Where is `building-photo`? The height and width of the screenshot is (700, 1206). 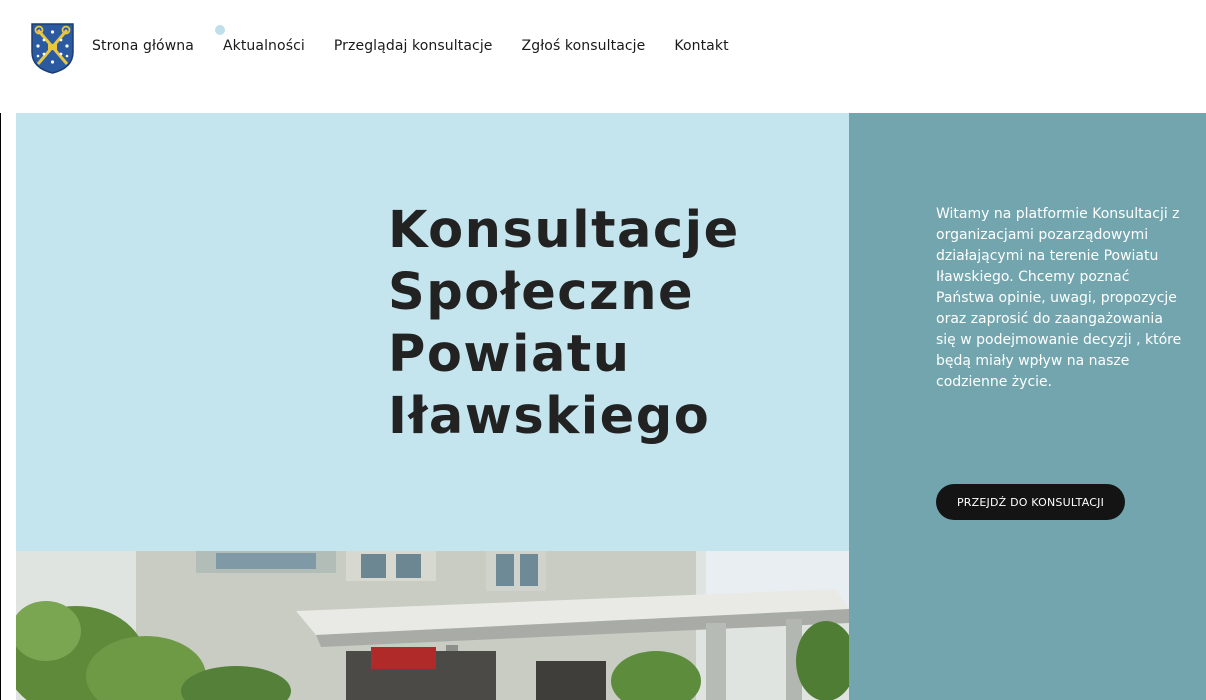
building-photo is located at coordinates (432, 625).